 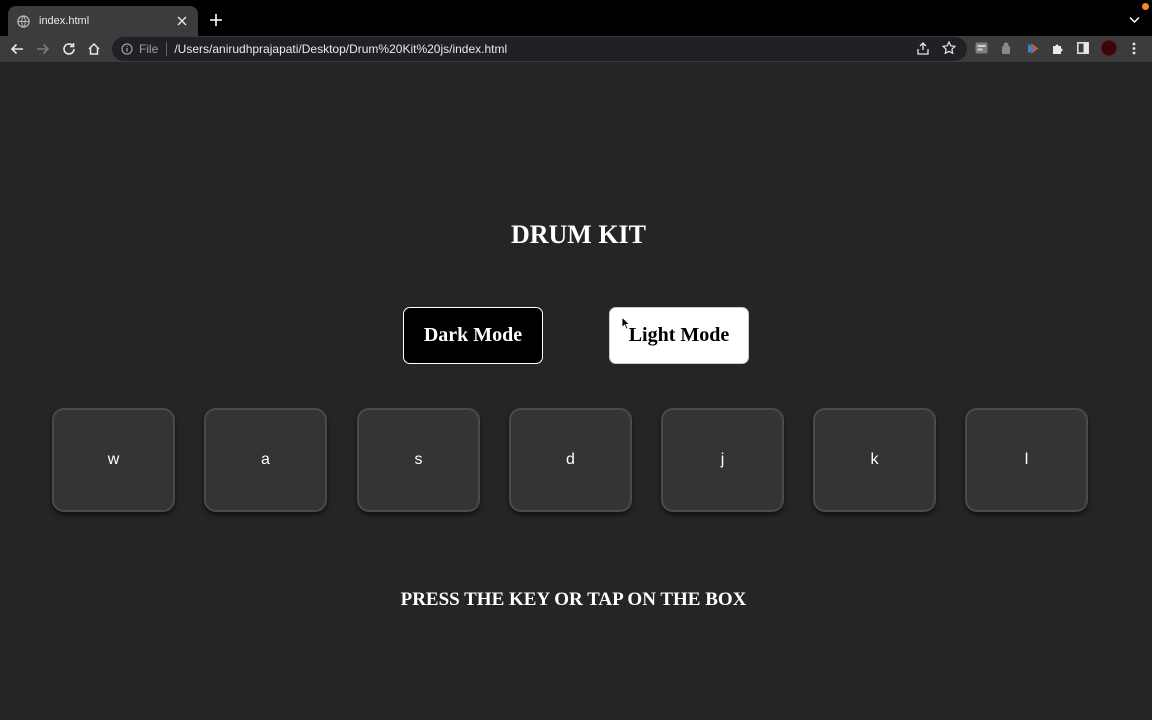 What do you see at coordinates (1006, 48) in the screenshot?
I see `extension-2-icon` at bounding box center [1006, 48].